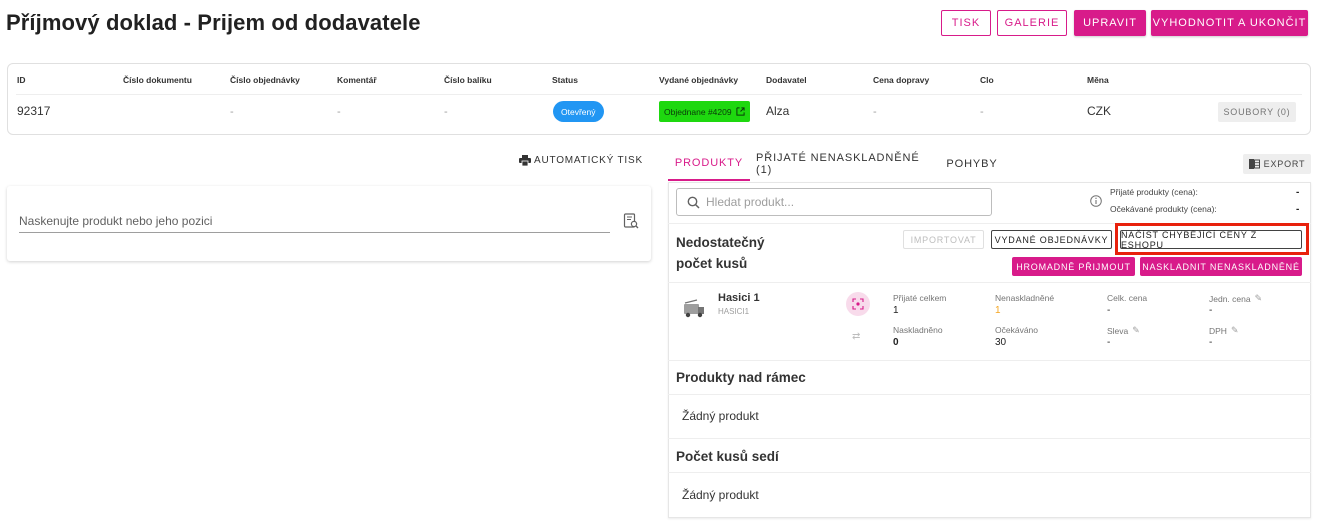 This screenshot has height=532, width=1320. What do you see at coordinates (741, 377) in the screenshot?
I see `over-frame-title: Produkty nad rámec` at bounding box center [741, 377].